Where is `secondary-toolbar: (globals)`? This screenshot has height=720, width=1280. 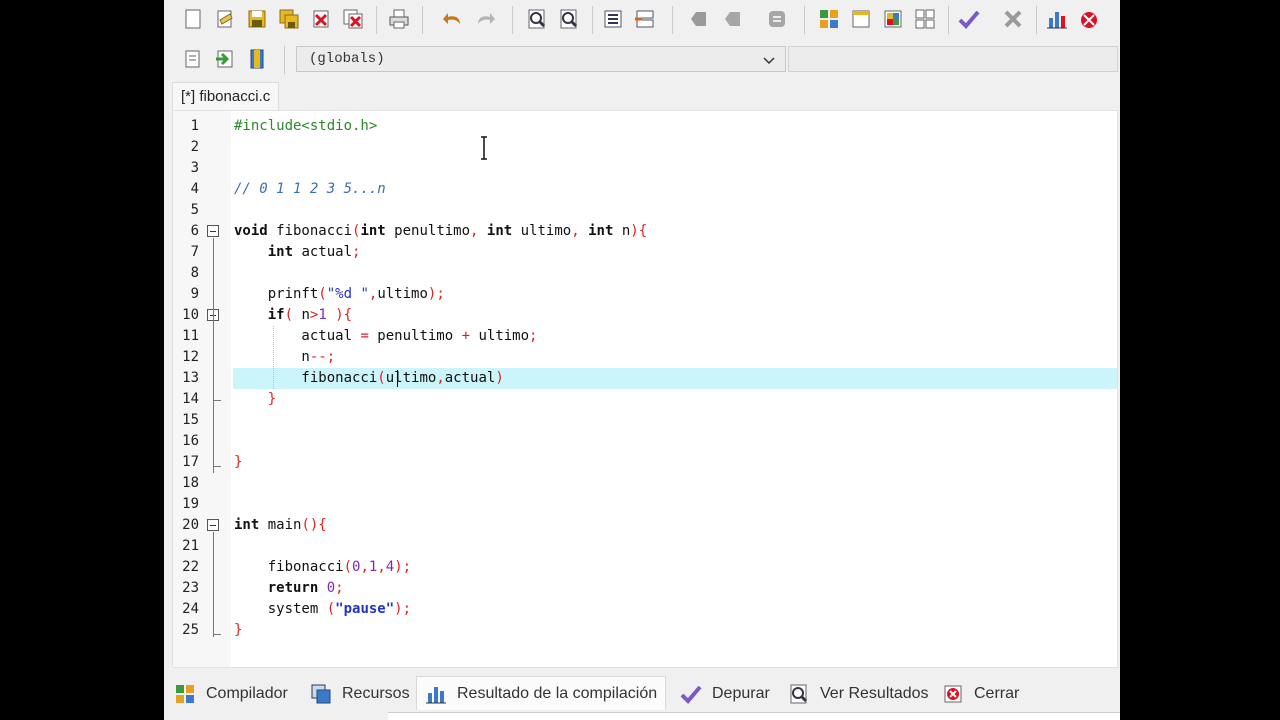 secondary-toolbar: (globals) is located at coordinates (642, 59).